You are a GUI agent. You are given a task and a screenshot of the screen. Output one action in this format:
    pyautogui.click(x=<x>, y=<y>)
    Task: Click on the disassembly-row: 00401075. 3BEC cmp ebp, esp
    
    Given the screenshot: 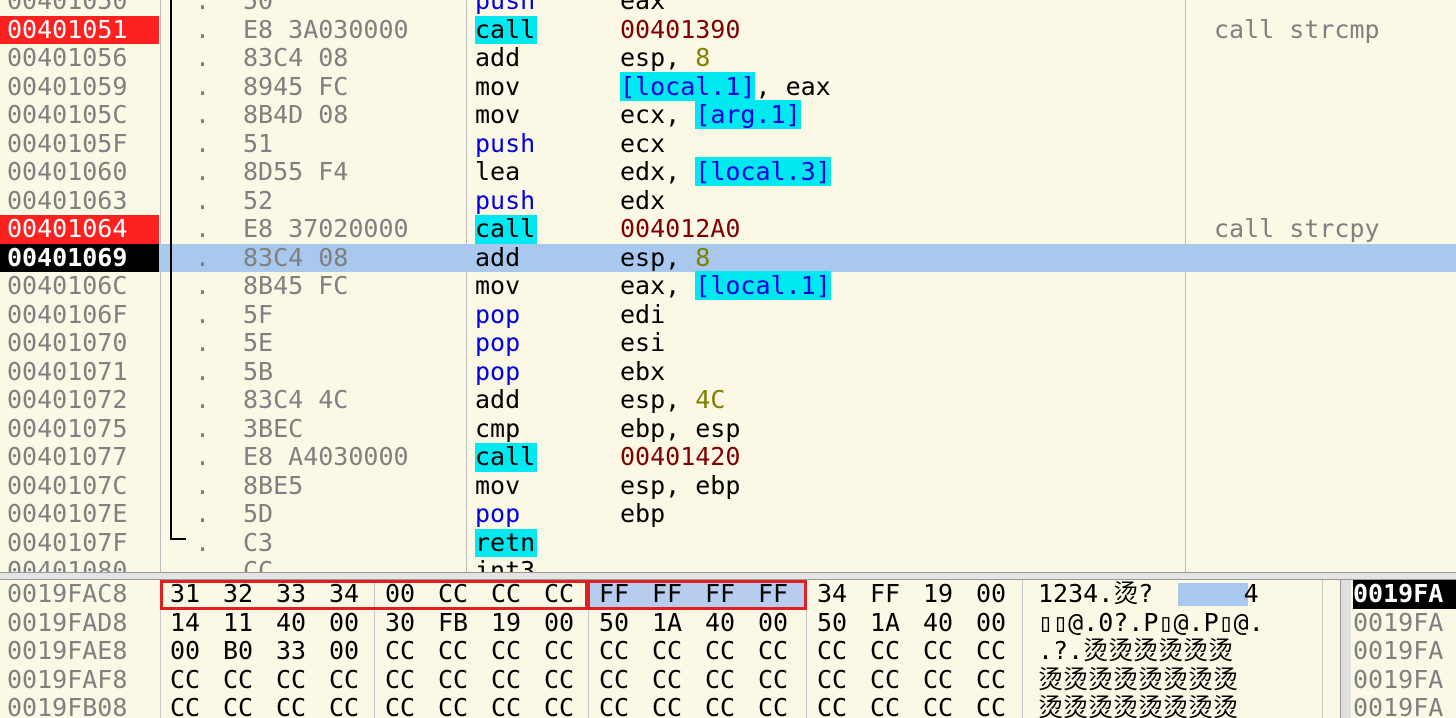 What is the action you would take?
    pyautogui.click(x=728, y=429)
    